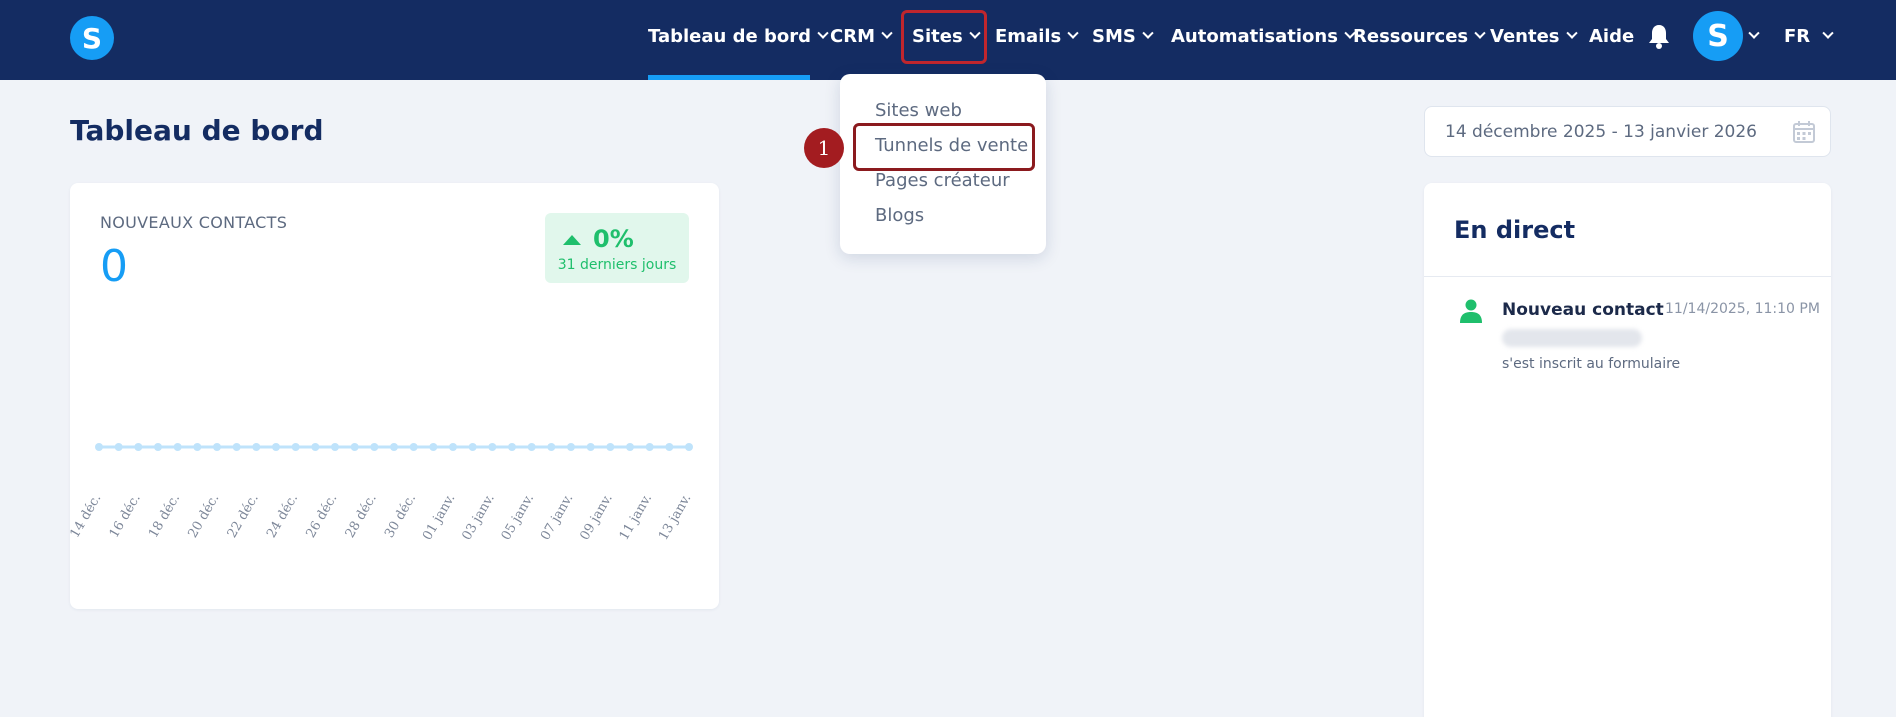 The image size is (1896, 717). I want to click on dropdown-item-pages-createur: Pages créateur, so click(942, 180).